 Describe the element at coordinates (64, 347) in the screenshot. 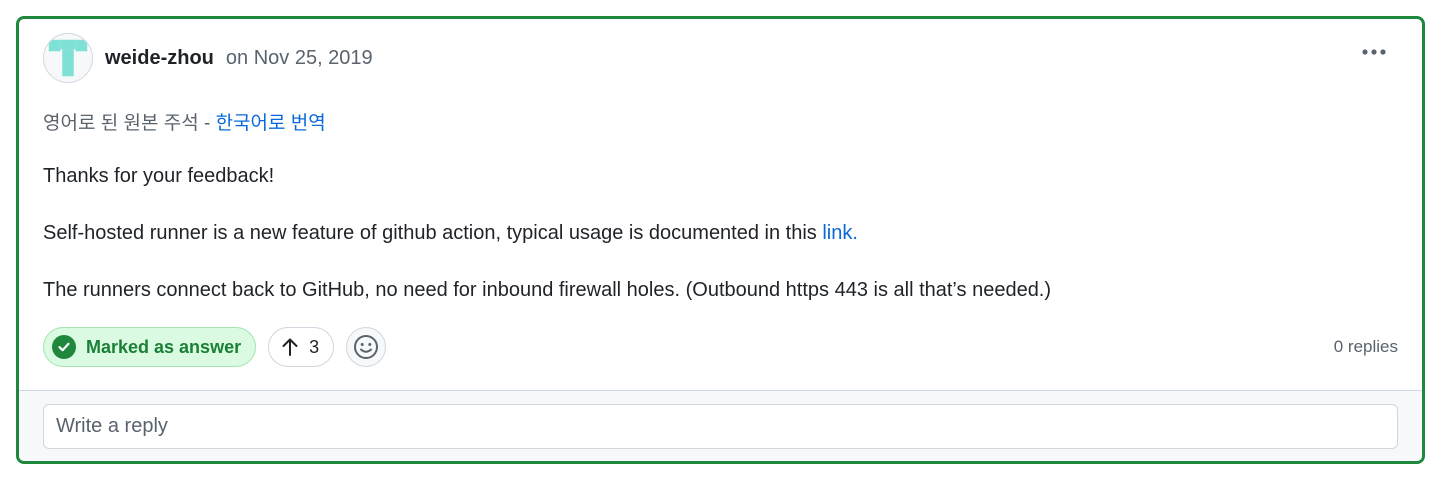

I see `check-circle-icon` at that location.